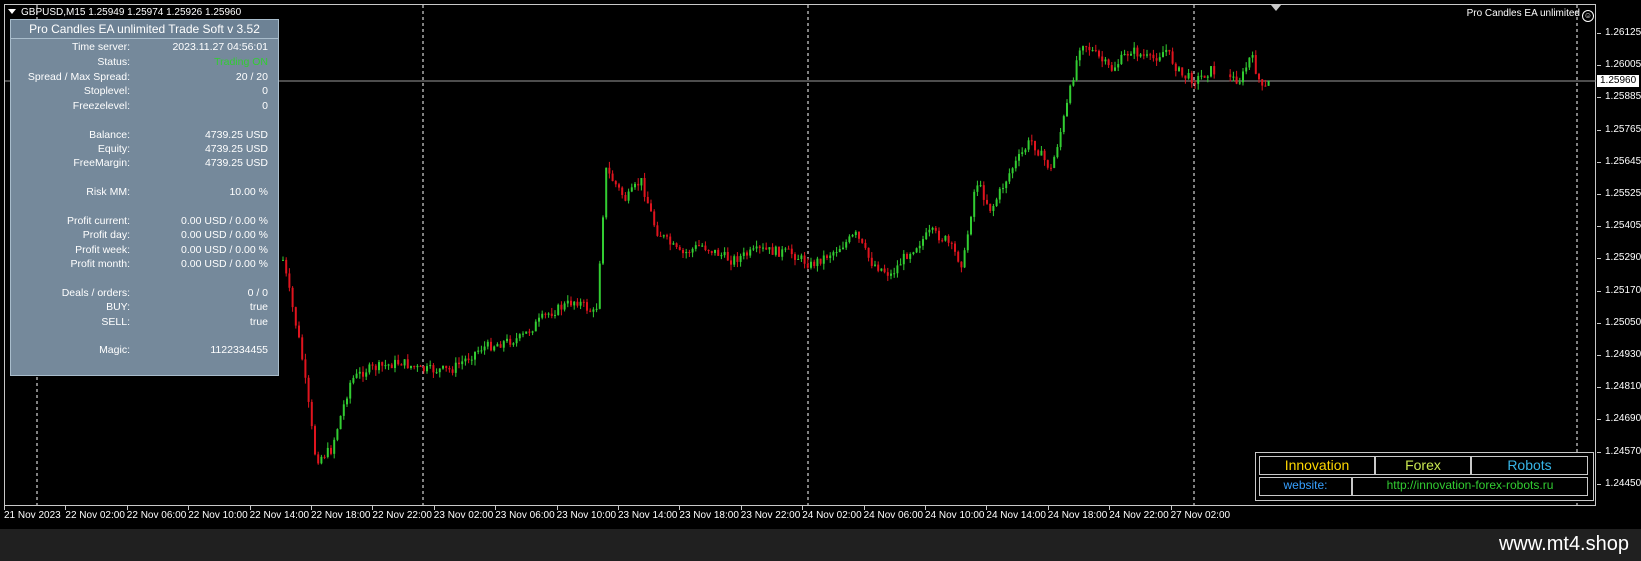  I want to click on time-tick-label: 23 Nov 06:00, so click(525, 513).